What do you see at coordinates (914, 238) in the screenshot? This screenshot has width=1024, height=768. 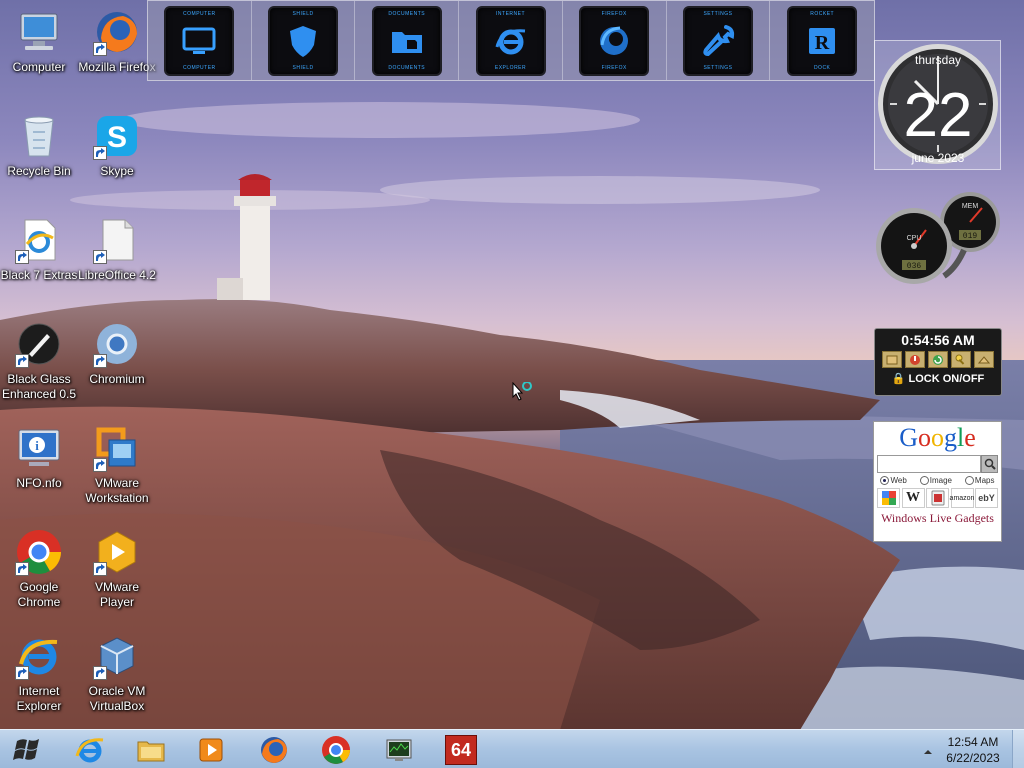 I see `cpu-label: CPU` at bounding box center [914, 238].